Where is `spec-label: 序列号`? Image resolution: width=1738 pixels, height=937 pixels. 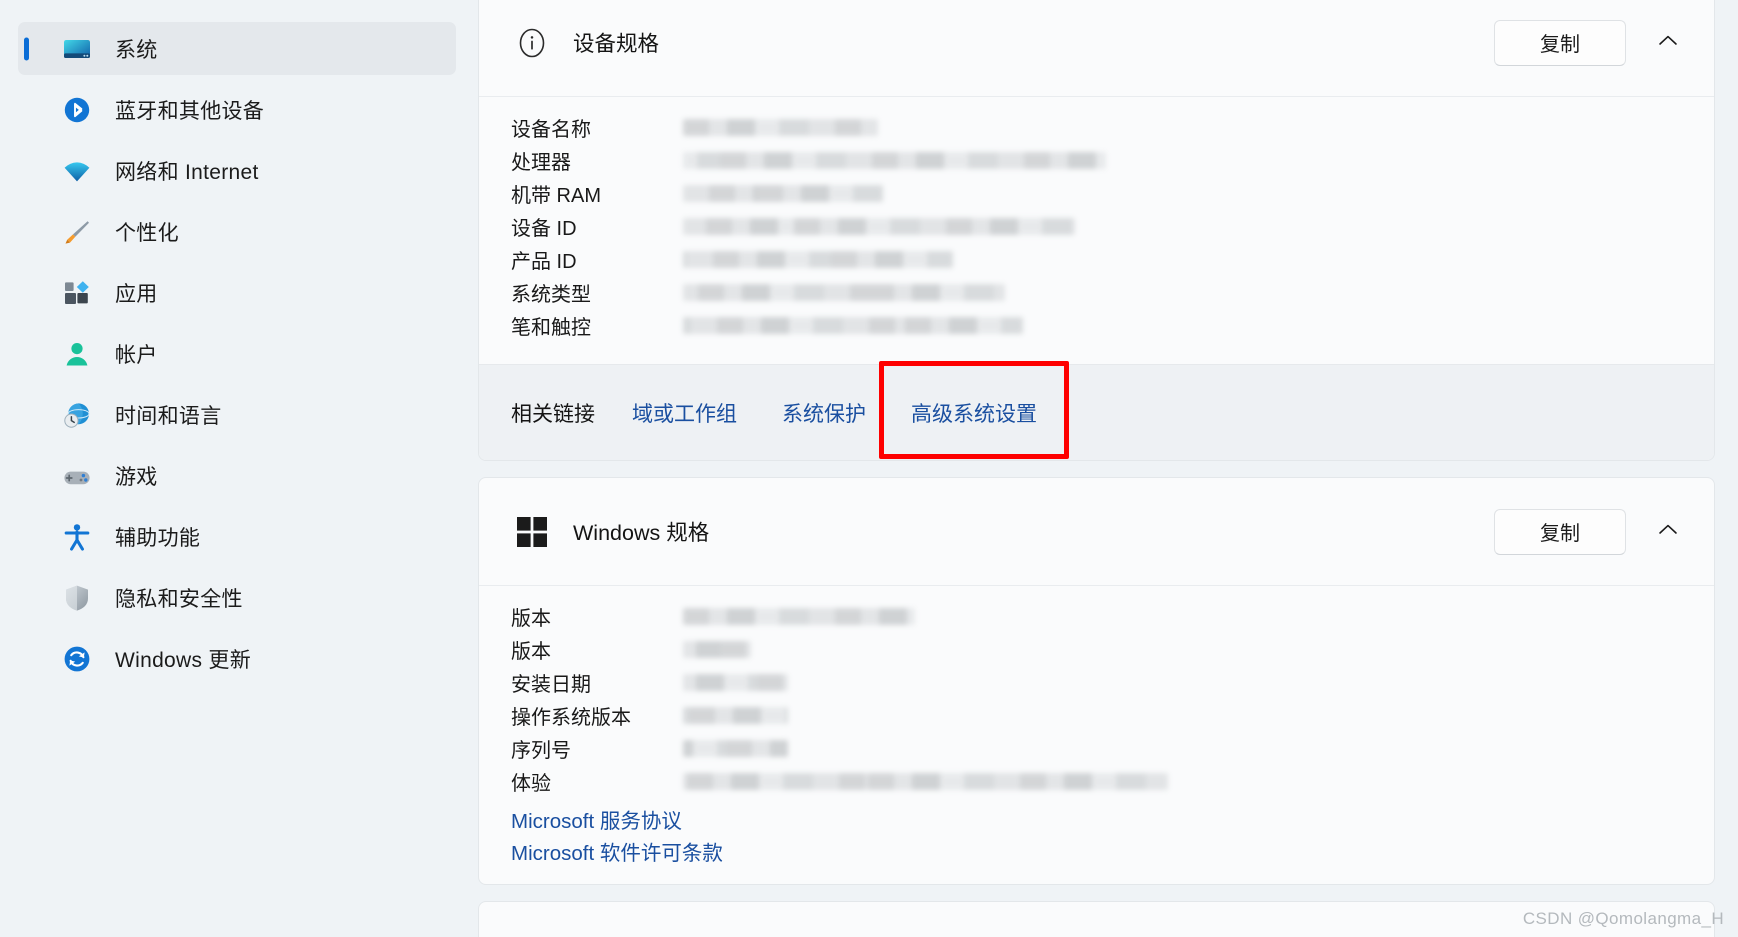
spec-label: 序列号 is located at coordinates (541, 751).